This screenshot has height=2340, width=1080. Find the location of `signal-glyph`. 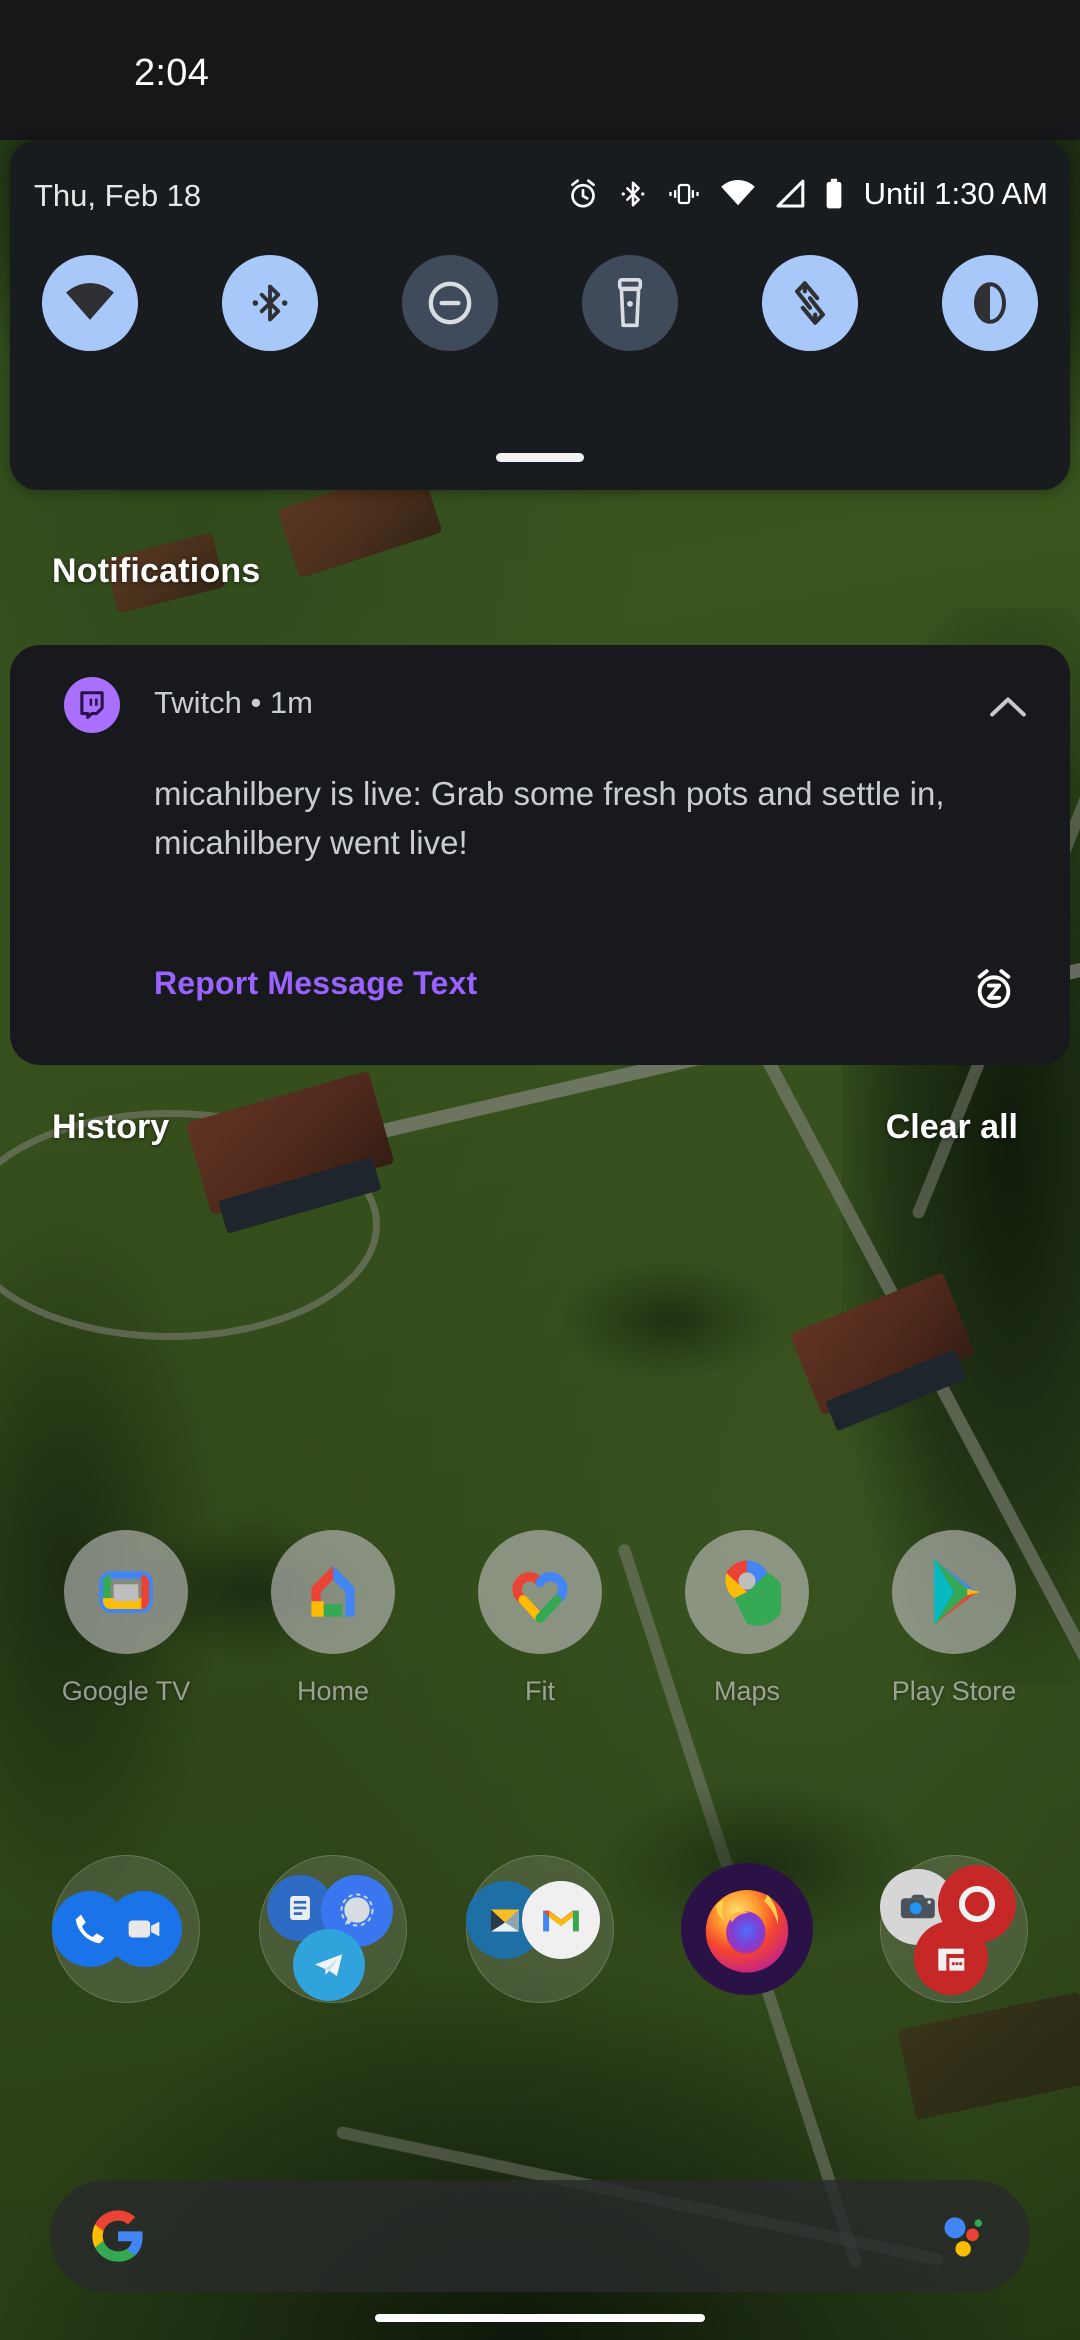

signal-glyph is located at coordinates (357, 1910).